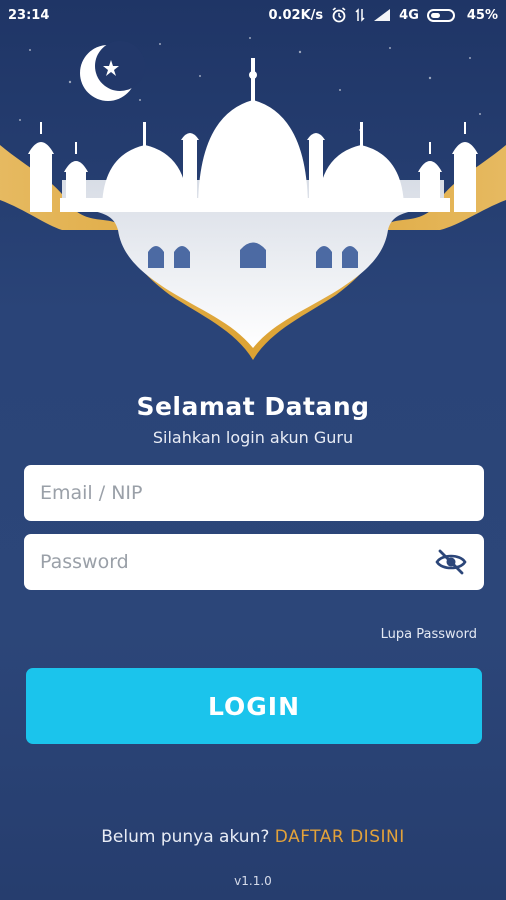 The width and height of the screenshot is (506, 900). I want to click on forgot-password-link: Lupa Password, so click(429, 634).